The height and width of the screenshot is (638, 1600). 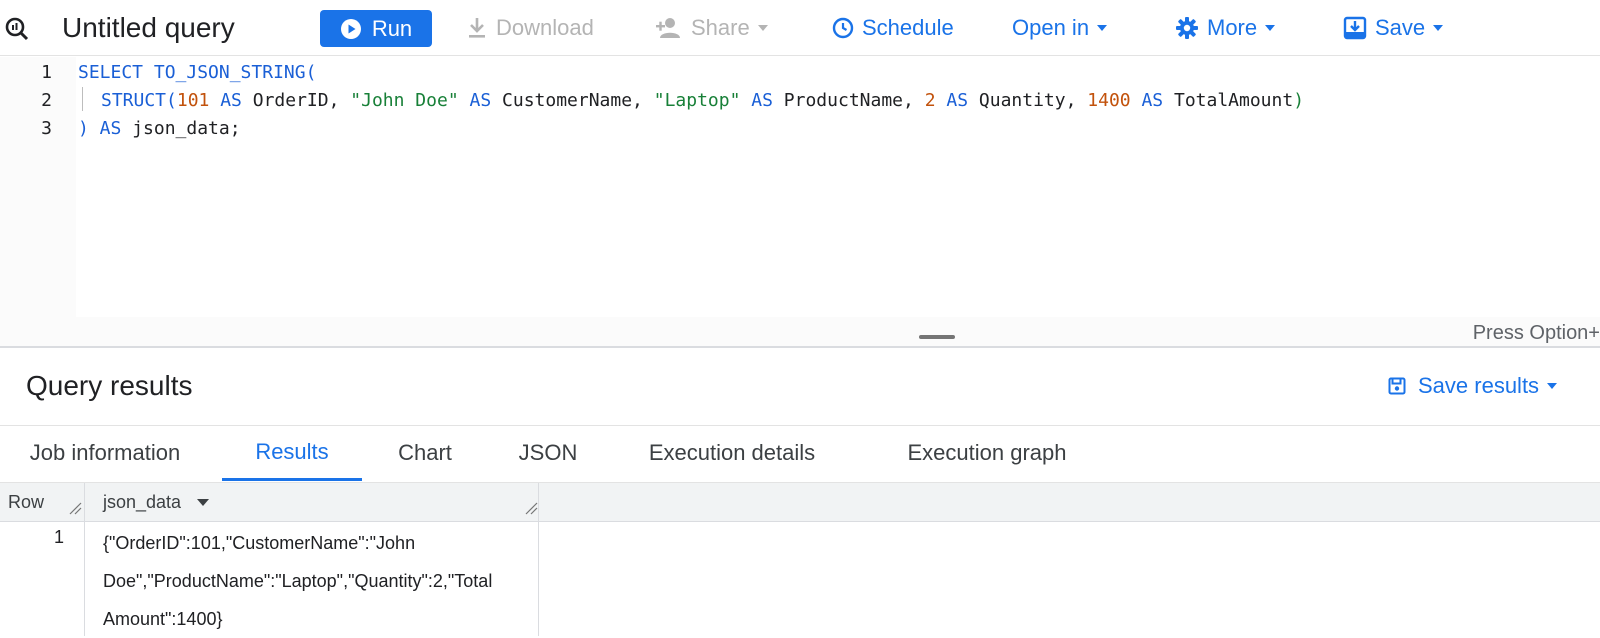 I want to click on code-token: 101, so click(x=193, y=100).